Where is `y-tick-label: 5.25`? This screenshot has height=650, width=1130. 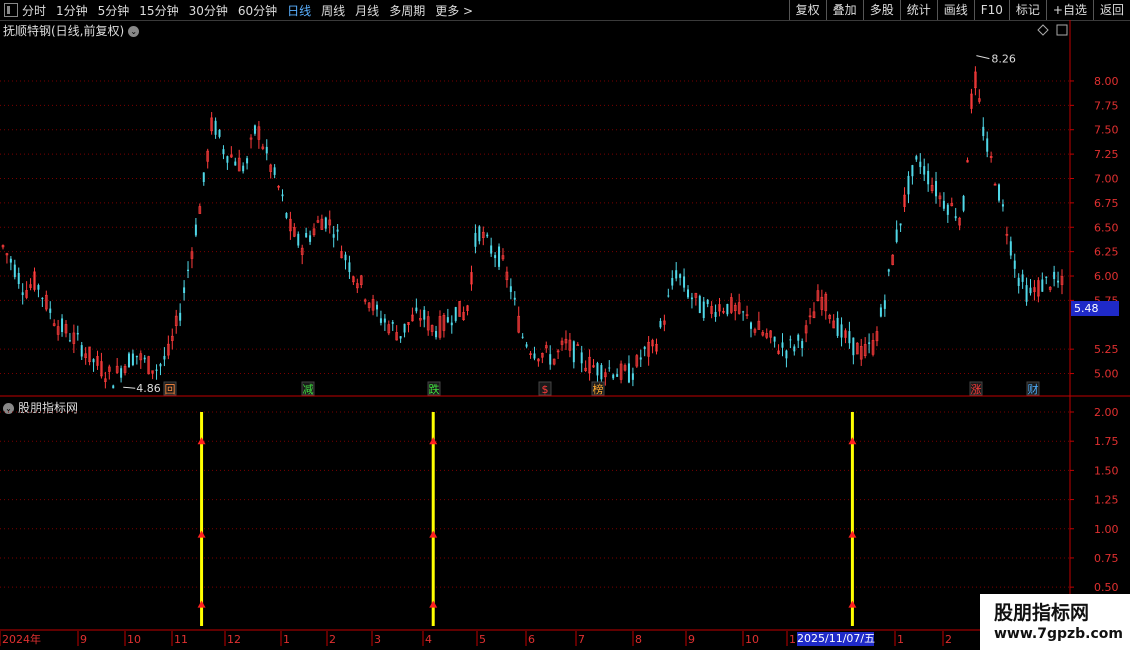
y-tick-label: 5.25 is located at coordinates (1106, 349).